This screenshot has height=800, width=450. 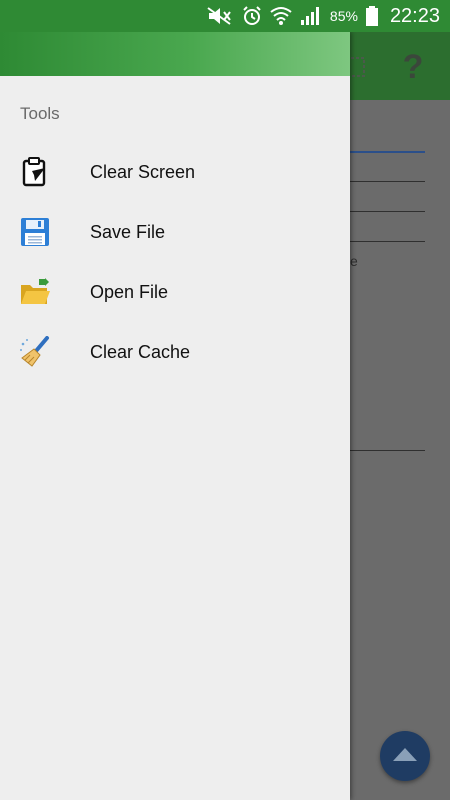 I want to click on help-button: ?, so click(x=413, y=67).